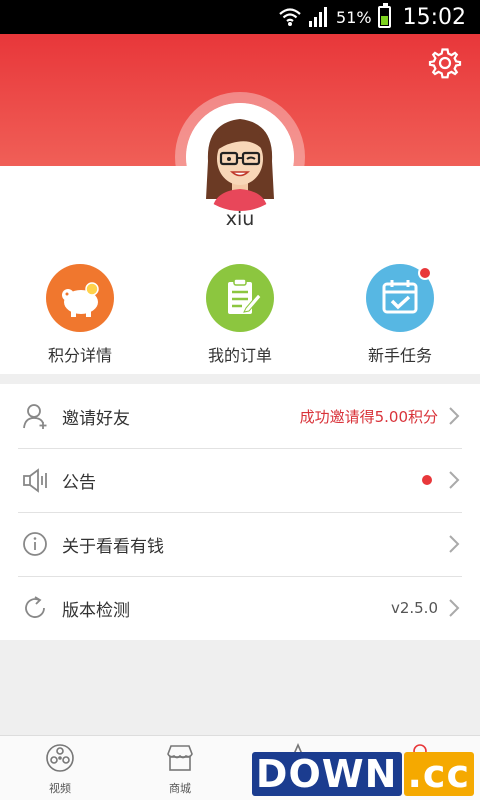  Describe the element at coordinates (96, 610) in the screenshot. I see `menu-item-label: 版本检测` at that location.